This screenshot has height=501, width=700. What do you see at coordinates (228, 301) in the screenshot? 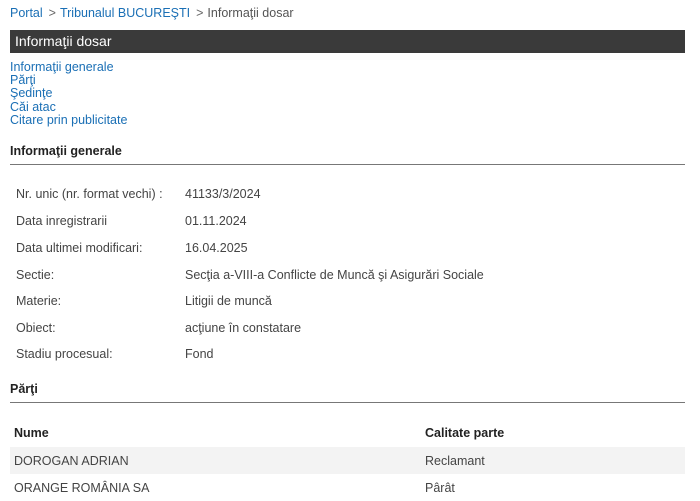
I see `info-value: Litigii de muncă` at bounding box center [228, 301].